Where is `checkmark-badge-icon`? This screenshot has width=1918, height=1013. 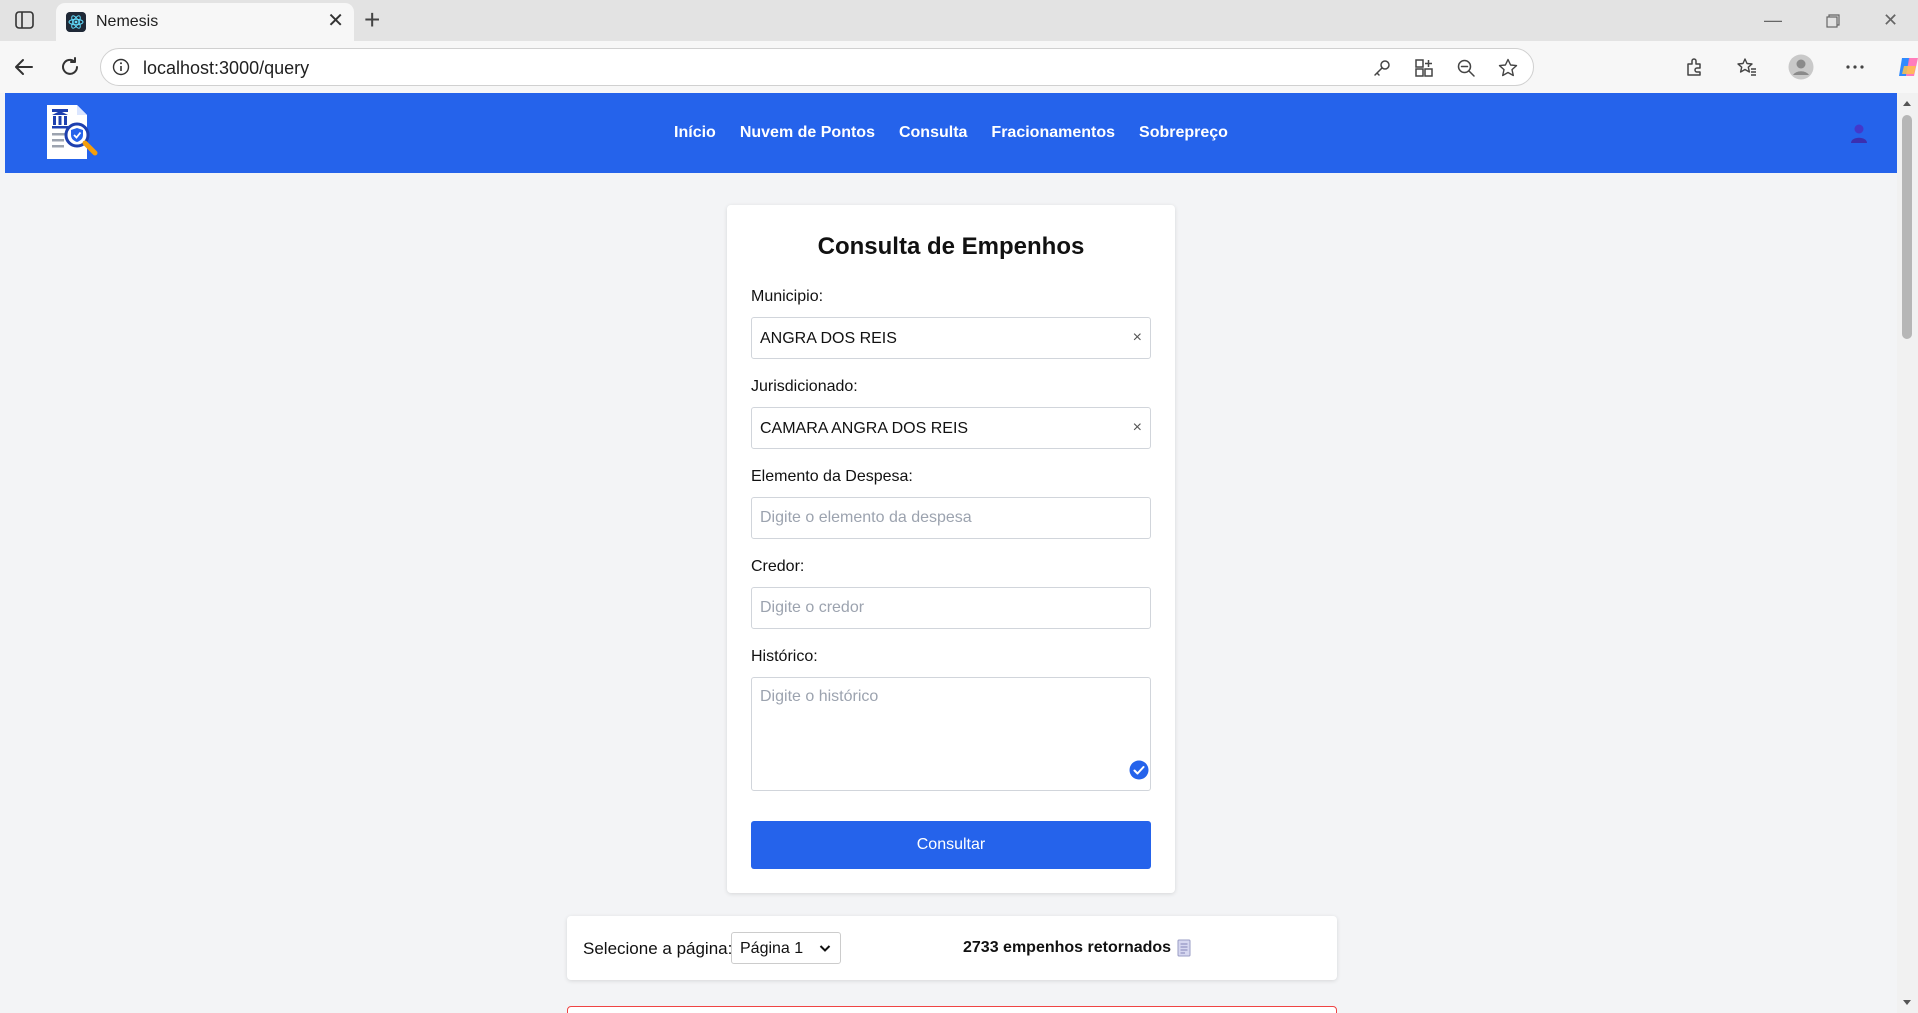
checkmark-badge-icon is located at coordinates (1139, 770).